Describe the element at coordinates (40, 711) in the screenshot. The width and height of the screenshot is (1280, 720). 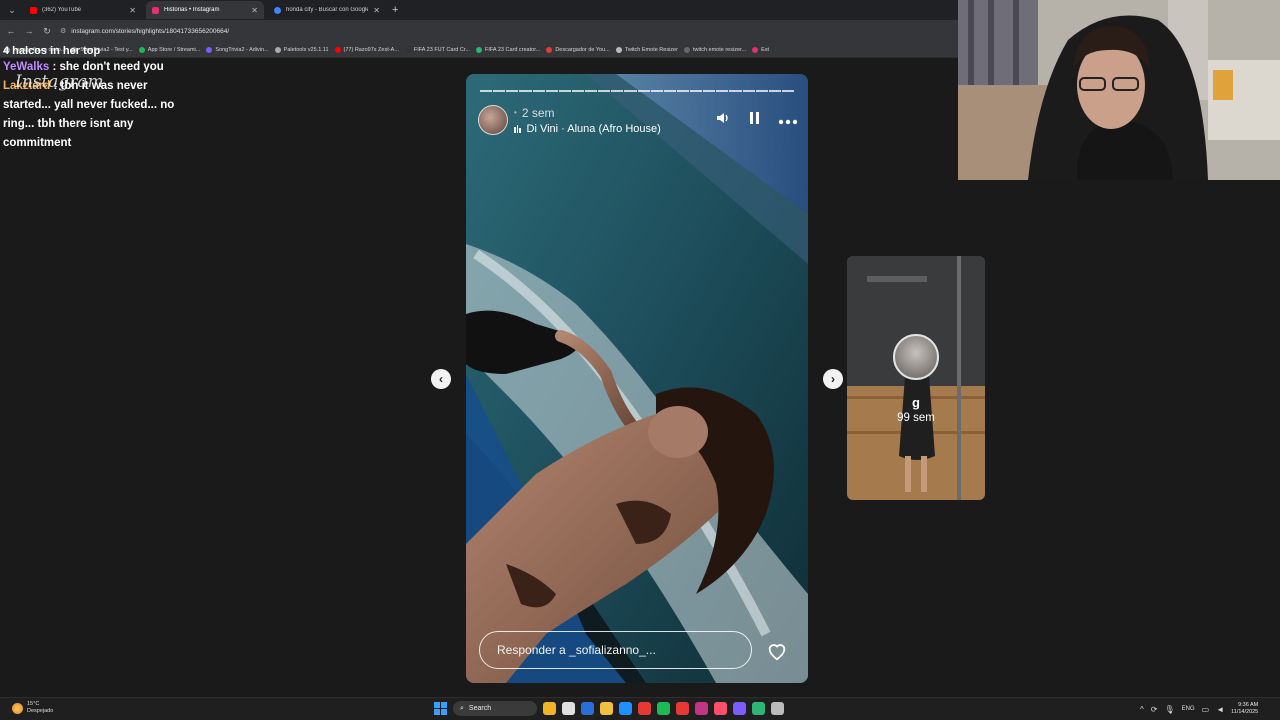
I see `weather-desc: Despejado` at that location.